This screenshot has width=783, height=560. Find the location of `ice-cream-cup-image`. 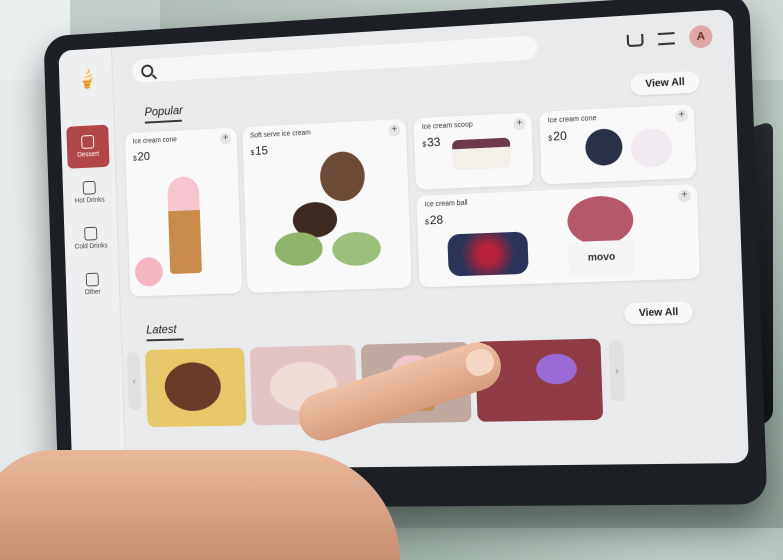

ice-cream-cup-image is located at coordinates (651, 148).